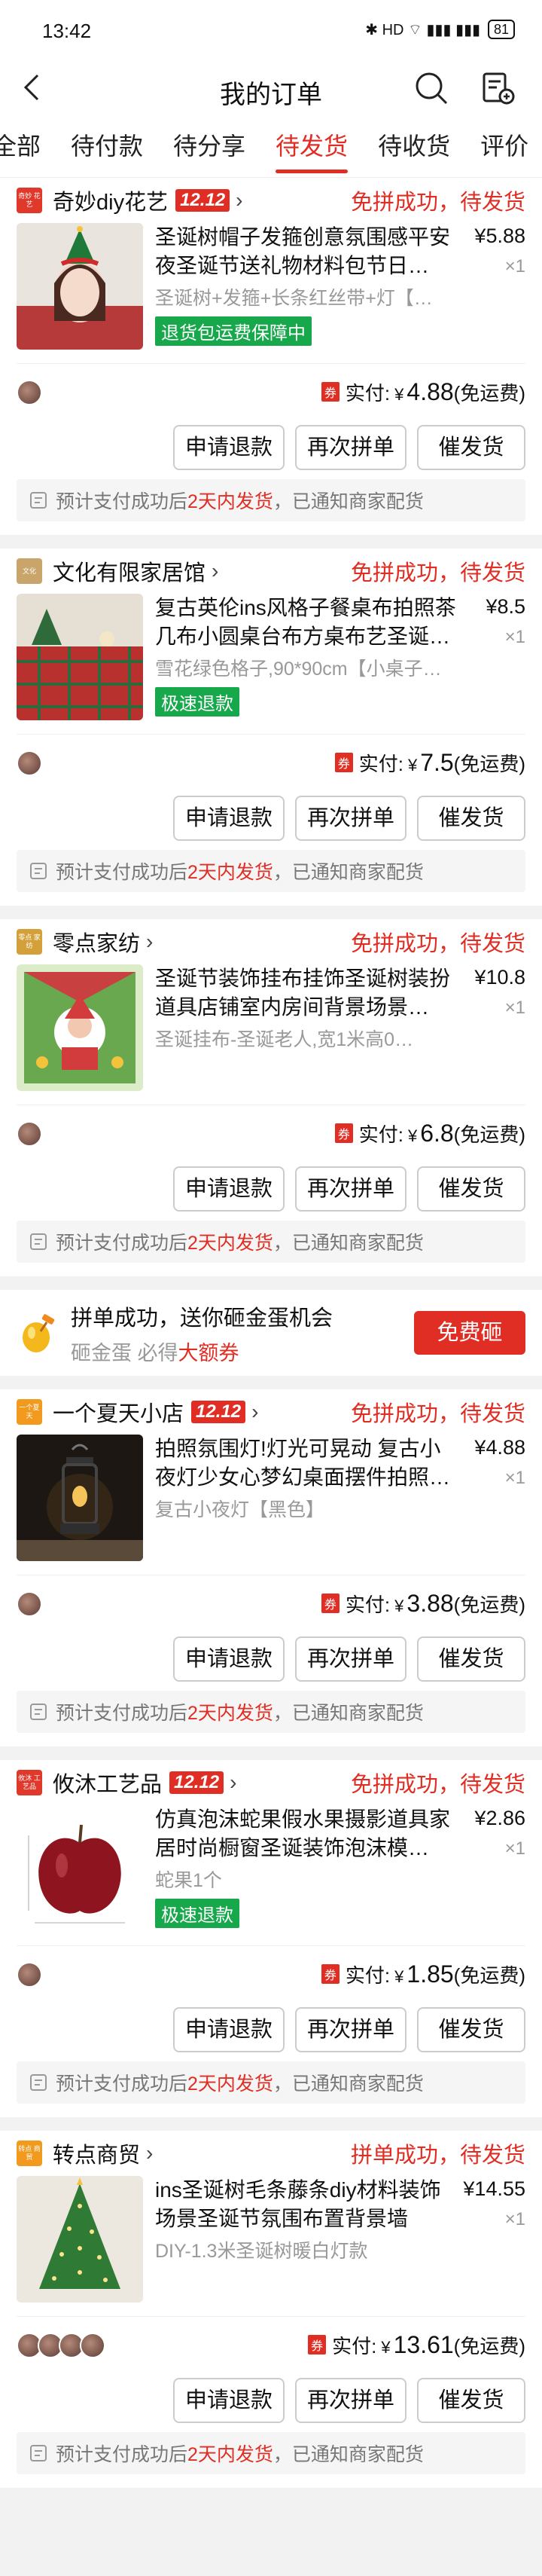  I want to click on notice-icon, so click(38, 871).